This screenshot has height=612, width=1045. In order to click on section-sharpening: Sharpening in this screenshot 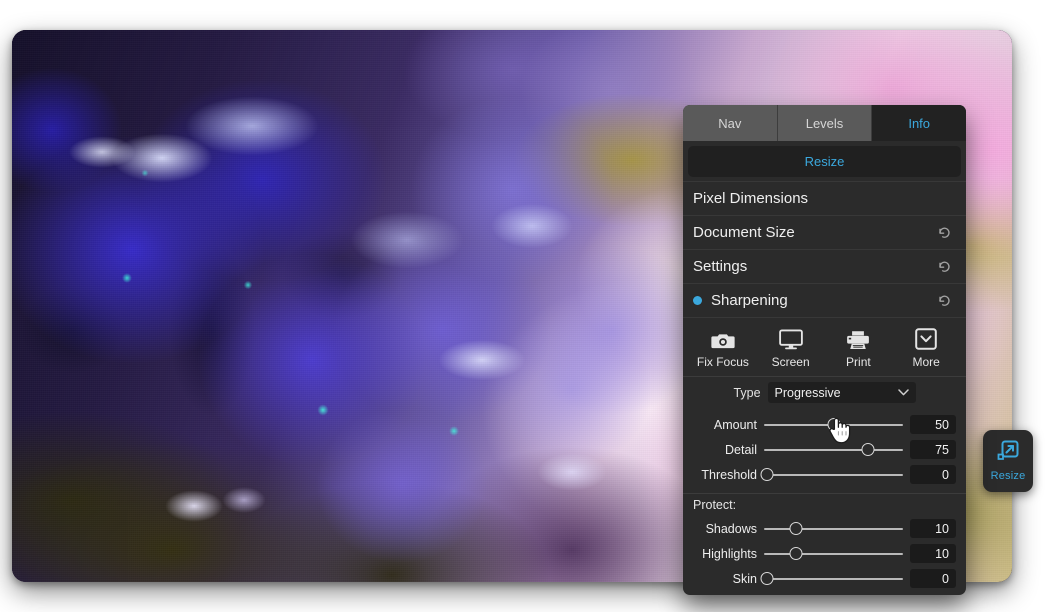, I will do `click(824, 300)`.